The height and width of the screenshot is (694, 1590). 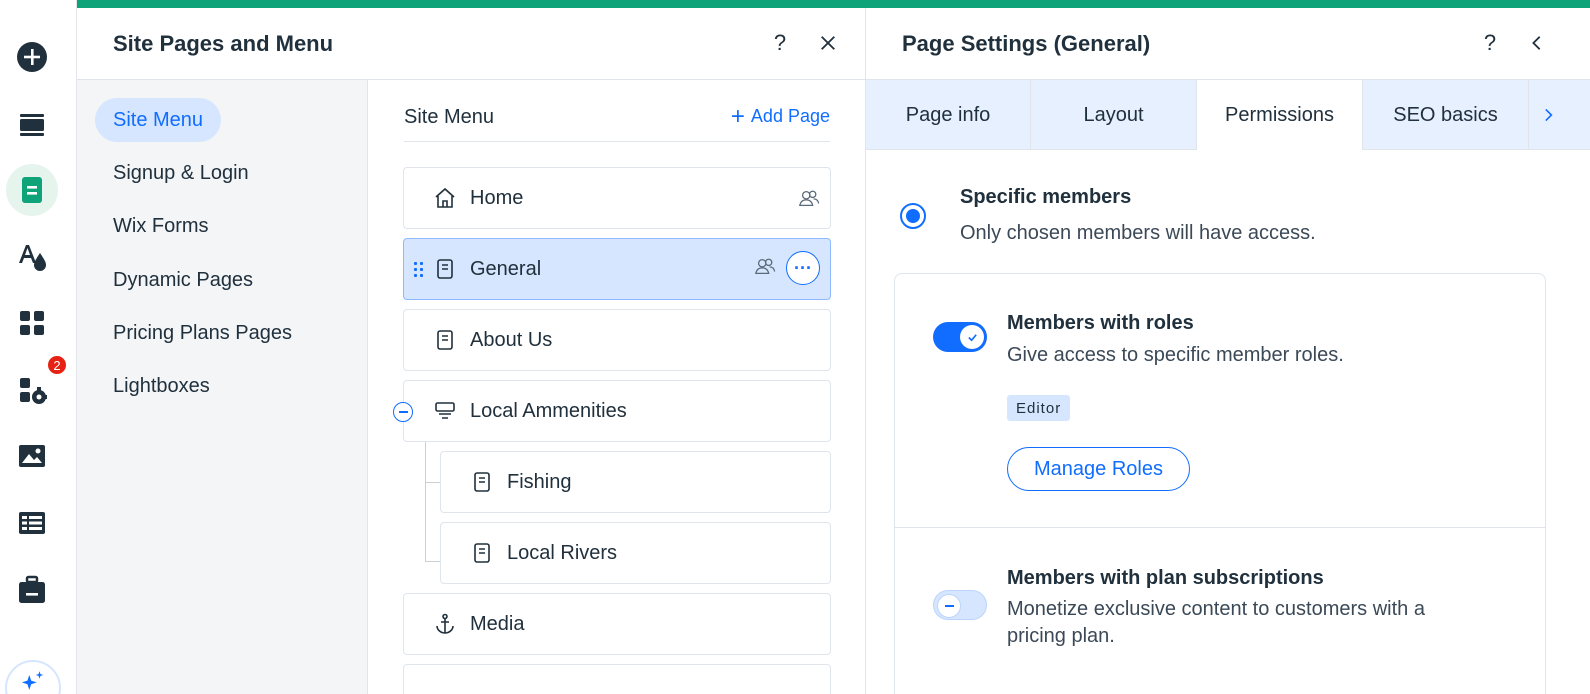 I want to click on add-circle-icon, so click(x=32, y=57).